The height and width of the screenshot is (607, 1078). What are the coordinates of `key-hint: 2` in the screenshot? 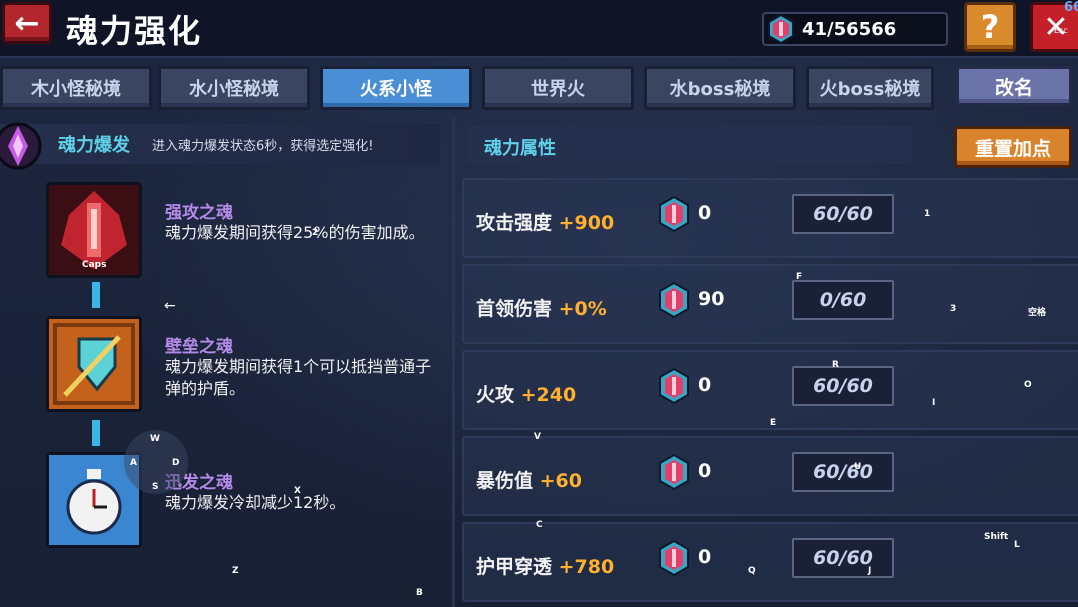 It's located at (315, 233).